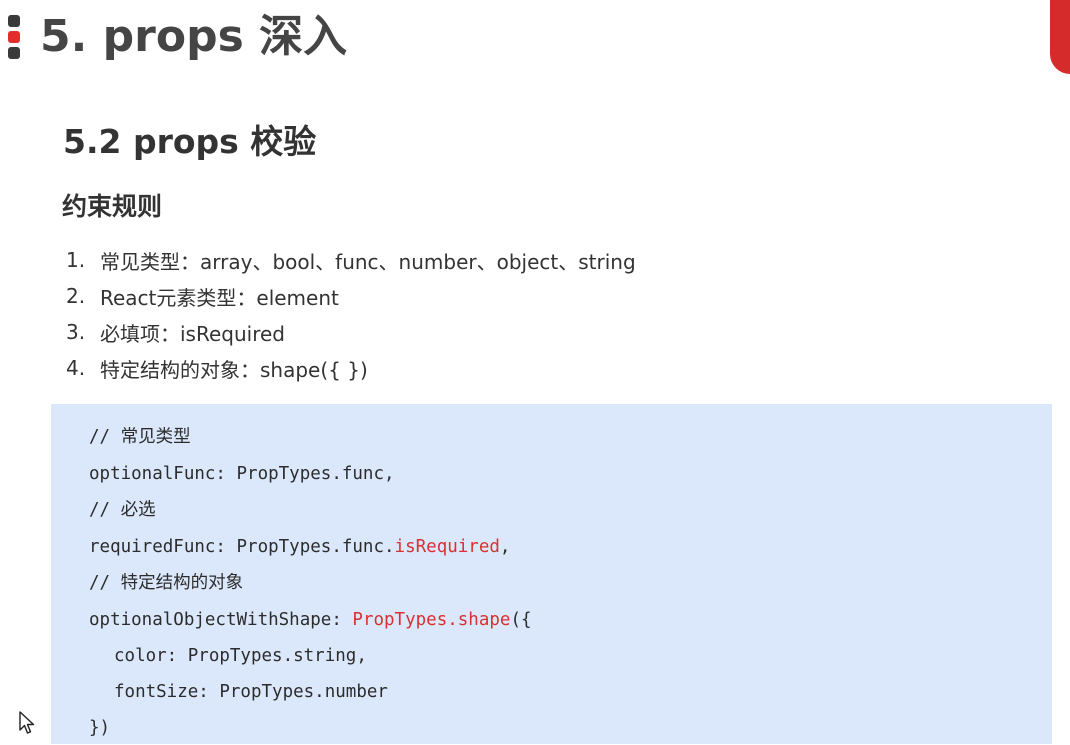 The width and height of the screenshot is (1070, 745). Describe the element at coordinates (431, 620) in the screenshot. I see `code-keyword-proptypes-shape: PropTypes.shape` at that location.